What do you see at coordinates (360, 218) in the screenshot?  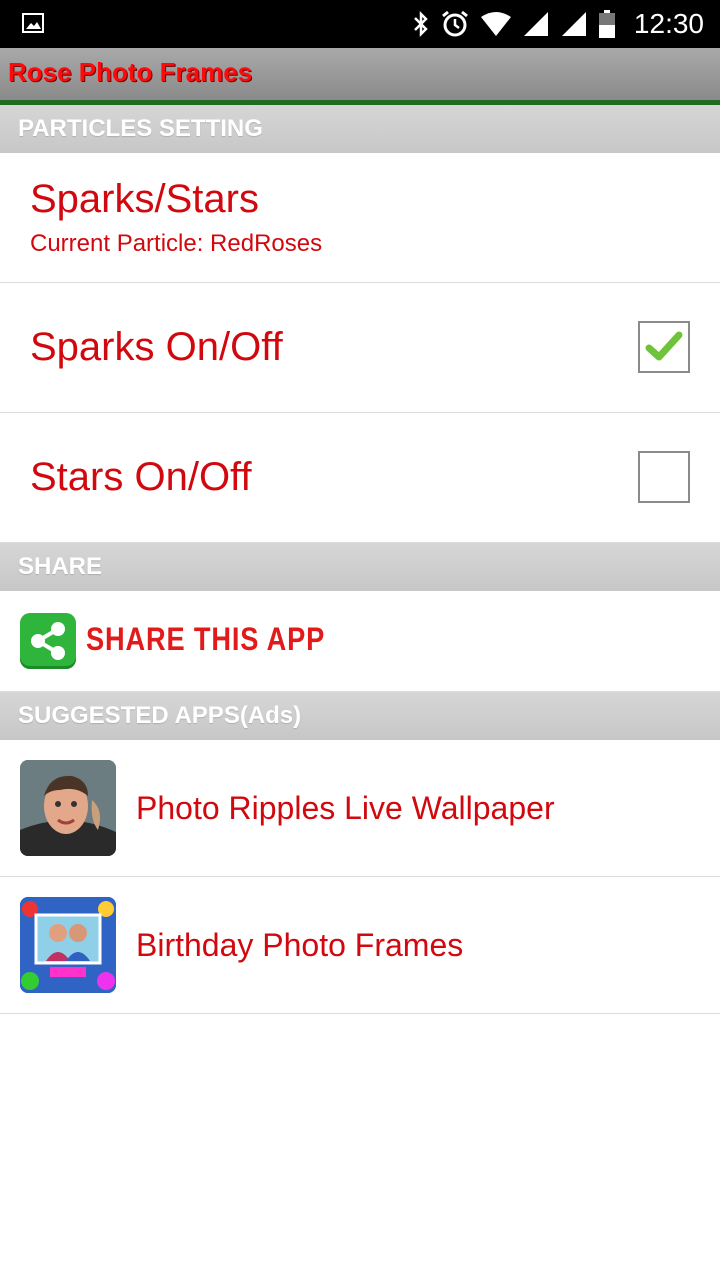 I see `sparks-stars-preference: Sparks/Stars Current Particle: RedRoses` at bounding box center [360, 218].